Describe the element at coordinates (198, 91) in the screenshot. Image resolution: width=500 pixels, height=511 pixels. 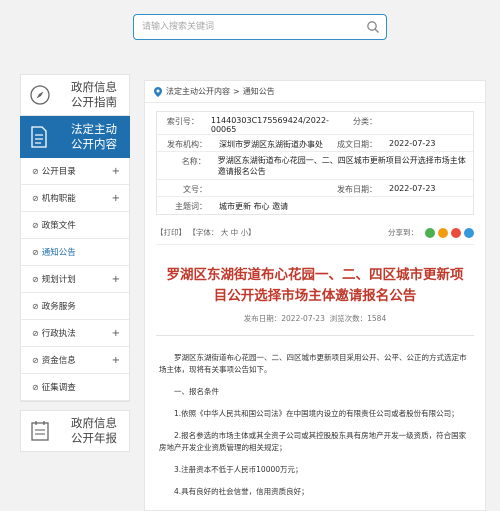
I see `breadcrumb-link: 法定主动公开内容` at that location.